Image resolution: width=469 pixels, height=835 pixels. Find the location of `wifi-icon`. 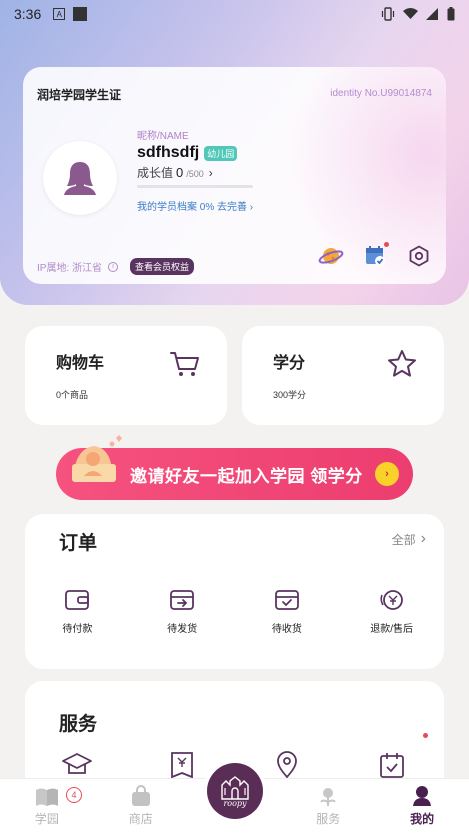

wifi-icon is located at coordinates (410, 13).